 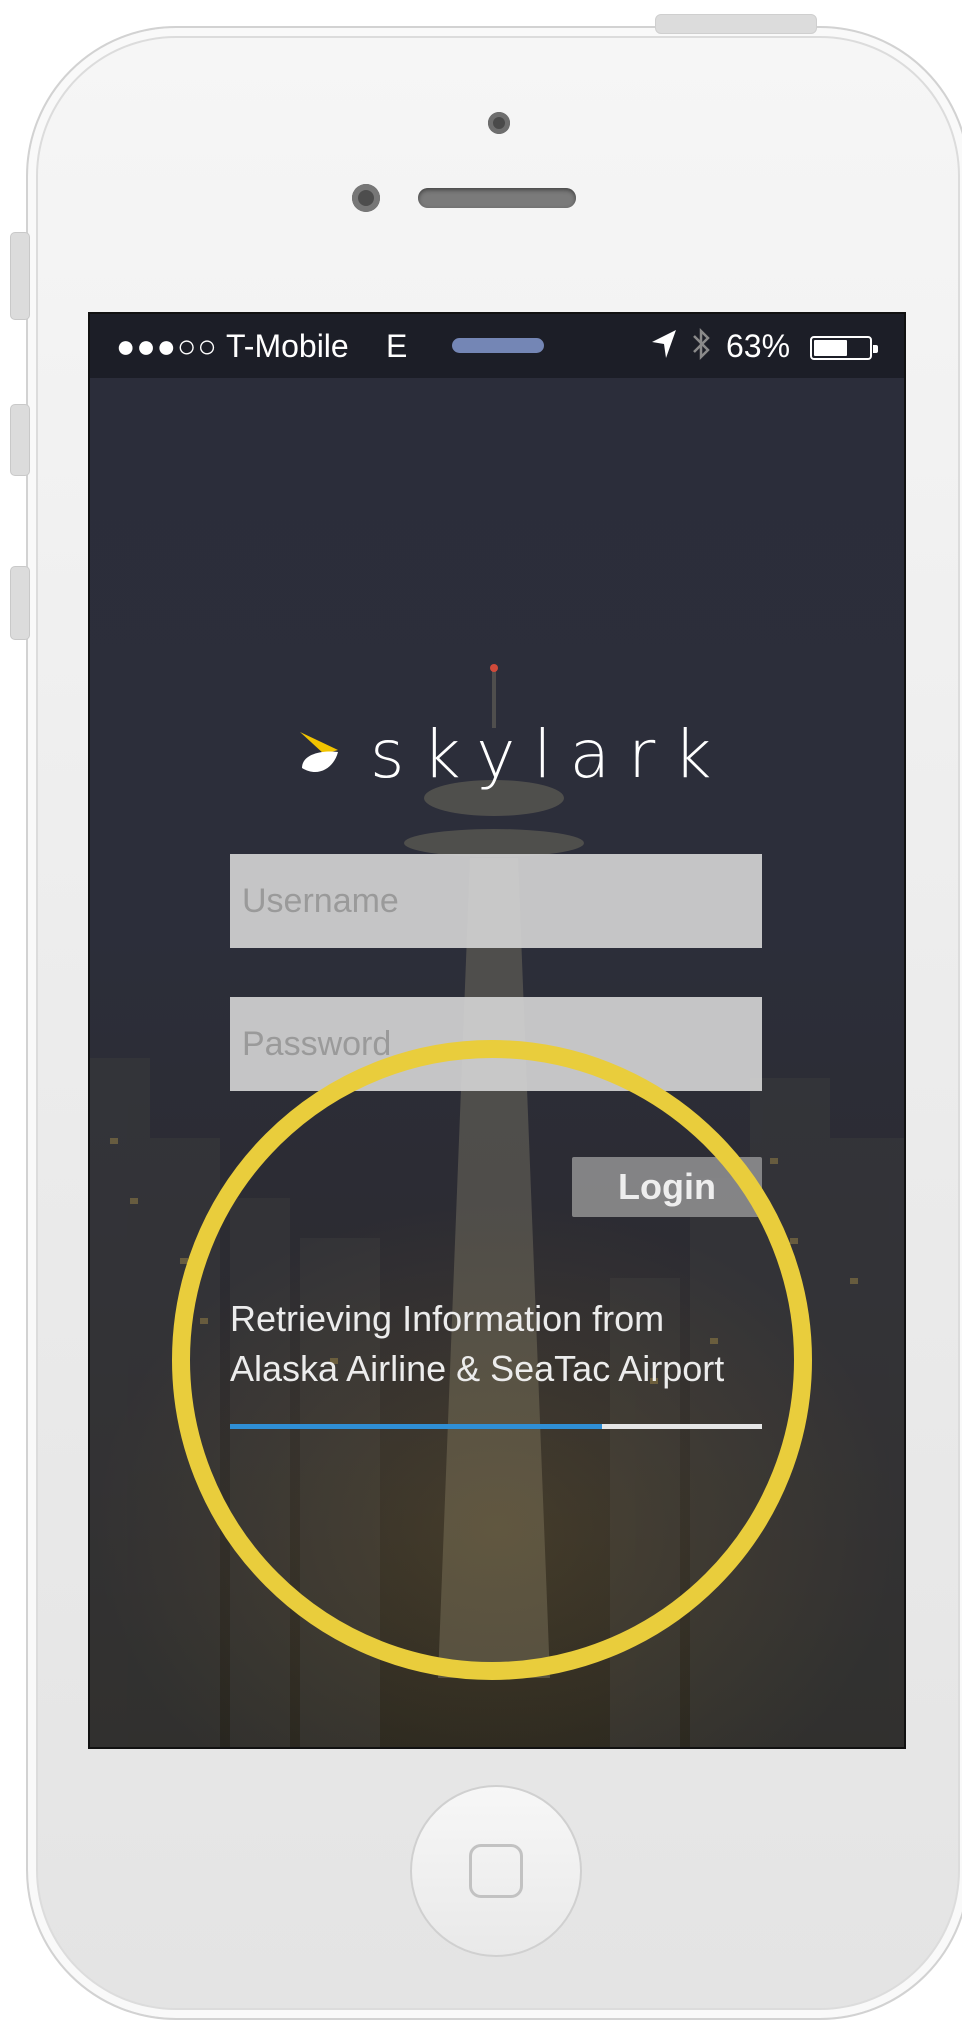 What do you see at coordinates (664, 344) in the screenshot?
I see `location-arrow-icon` at bounding box center [664, 344].